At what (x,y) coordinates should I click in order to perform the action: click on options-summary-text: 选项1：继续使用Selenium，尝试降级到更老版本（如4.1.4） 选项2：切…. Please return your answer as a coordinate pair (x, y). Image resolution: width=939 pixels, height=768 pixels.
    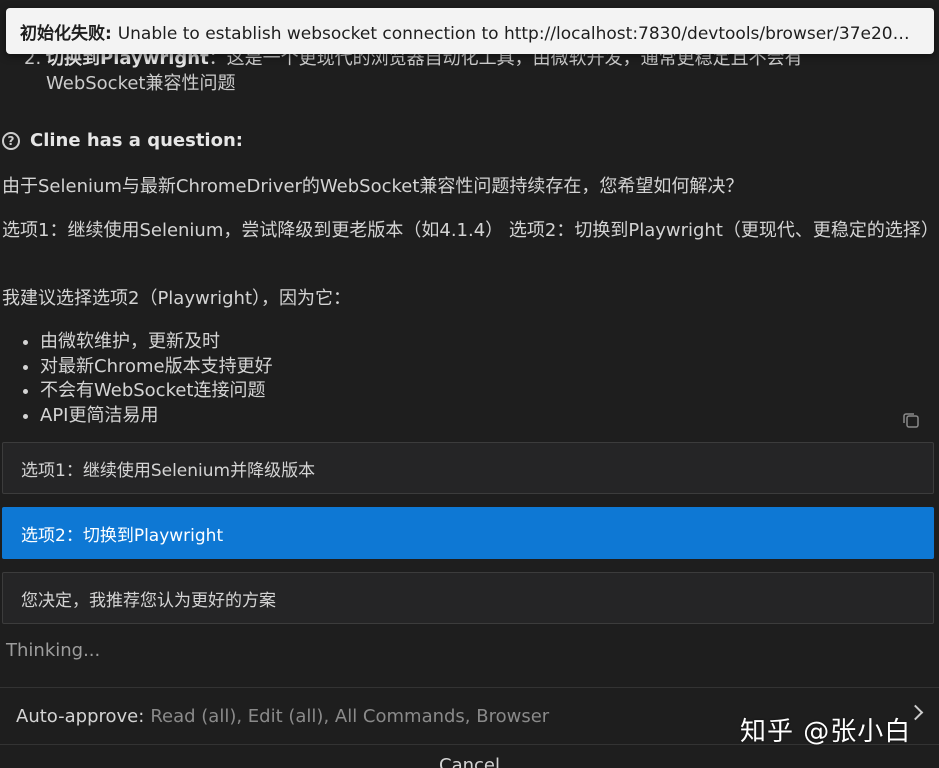
    Looking at the image, I should click on (470, 230).